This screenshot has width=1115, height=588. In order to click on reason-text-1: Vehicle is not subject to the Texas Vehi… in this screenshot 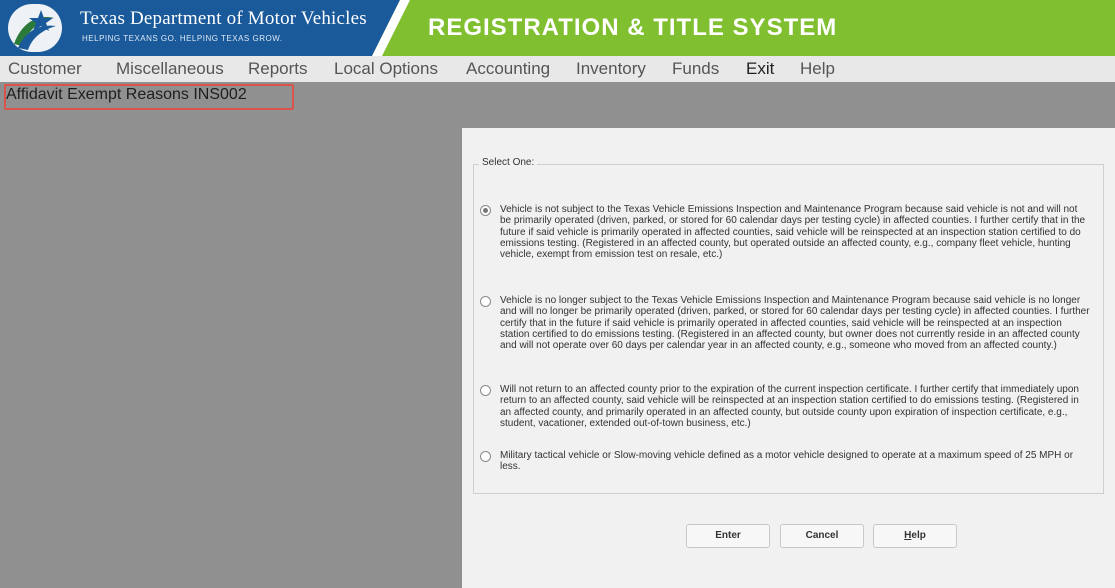, I will do `click(793, 232)`.